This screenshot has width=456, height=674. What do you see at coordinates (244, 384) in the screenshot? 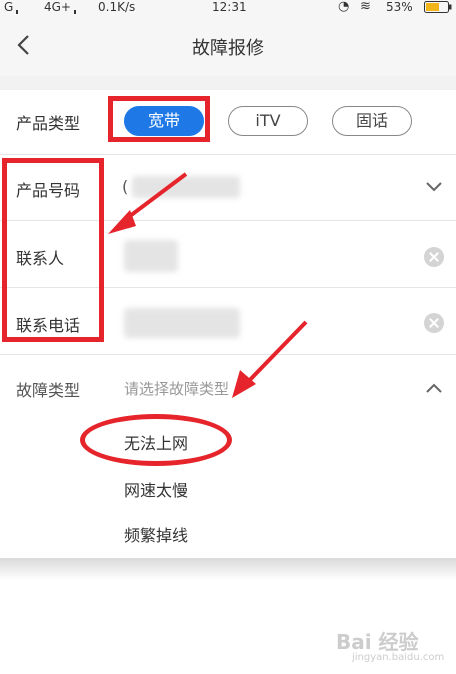
I see `annotation-arrow-2-head` at bounding box center [244, 384].